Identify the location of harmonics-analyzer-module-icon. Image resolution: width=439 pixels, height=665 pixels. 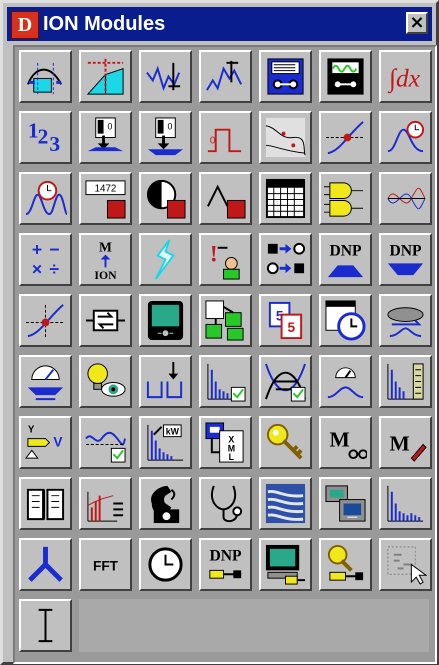
(406, 198).